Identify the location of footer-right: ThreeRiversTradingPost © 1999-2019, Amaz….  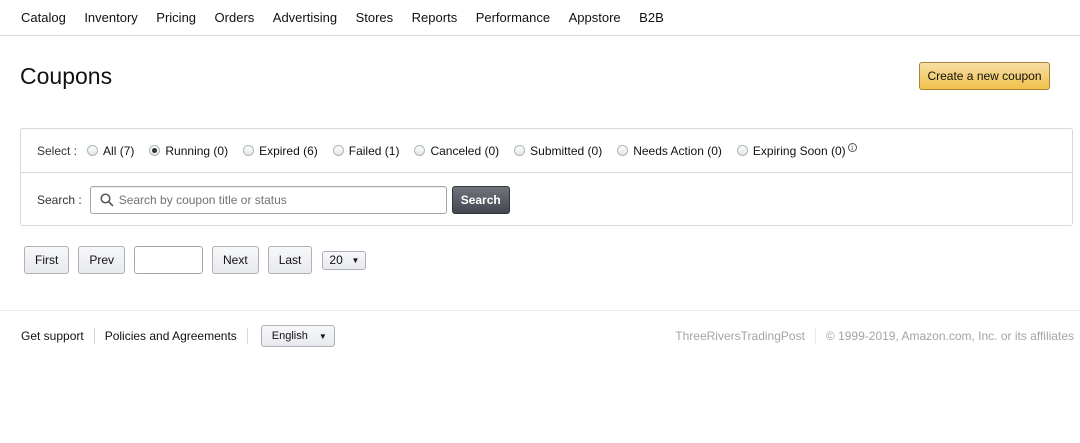
(874, 336).